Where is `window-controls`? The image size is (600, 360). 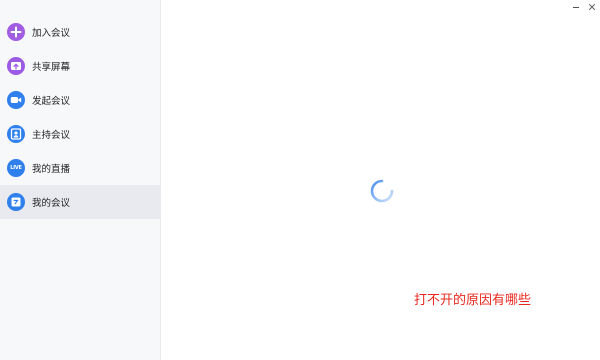 window-controls is located at coordinates (584, 7).